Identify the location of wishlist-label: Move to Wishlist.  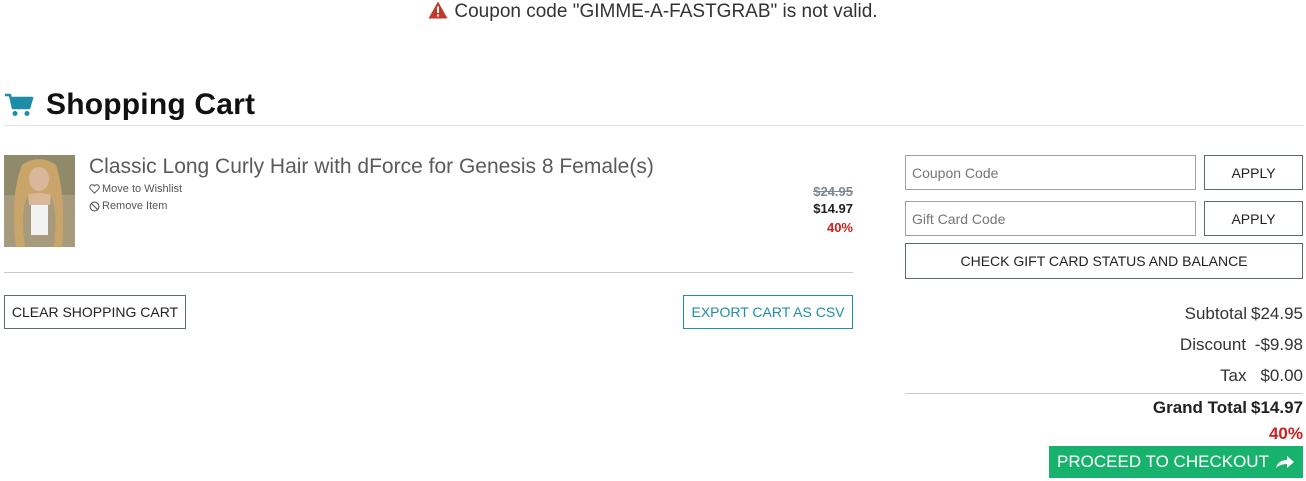
(142, 189).